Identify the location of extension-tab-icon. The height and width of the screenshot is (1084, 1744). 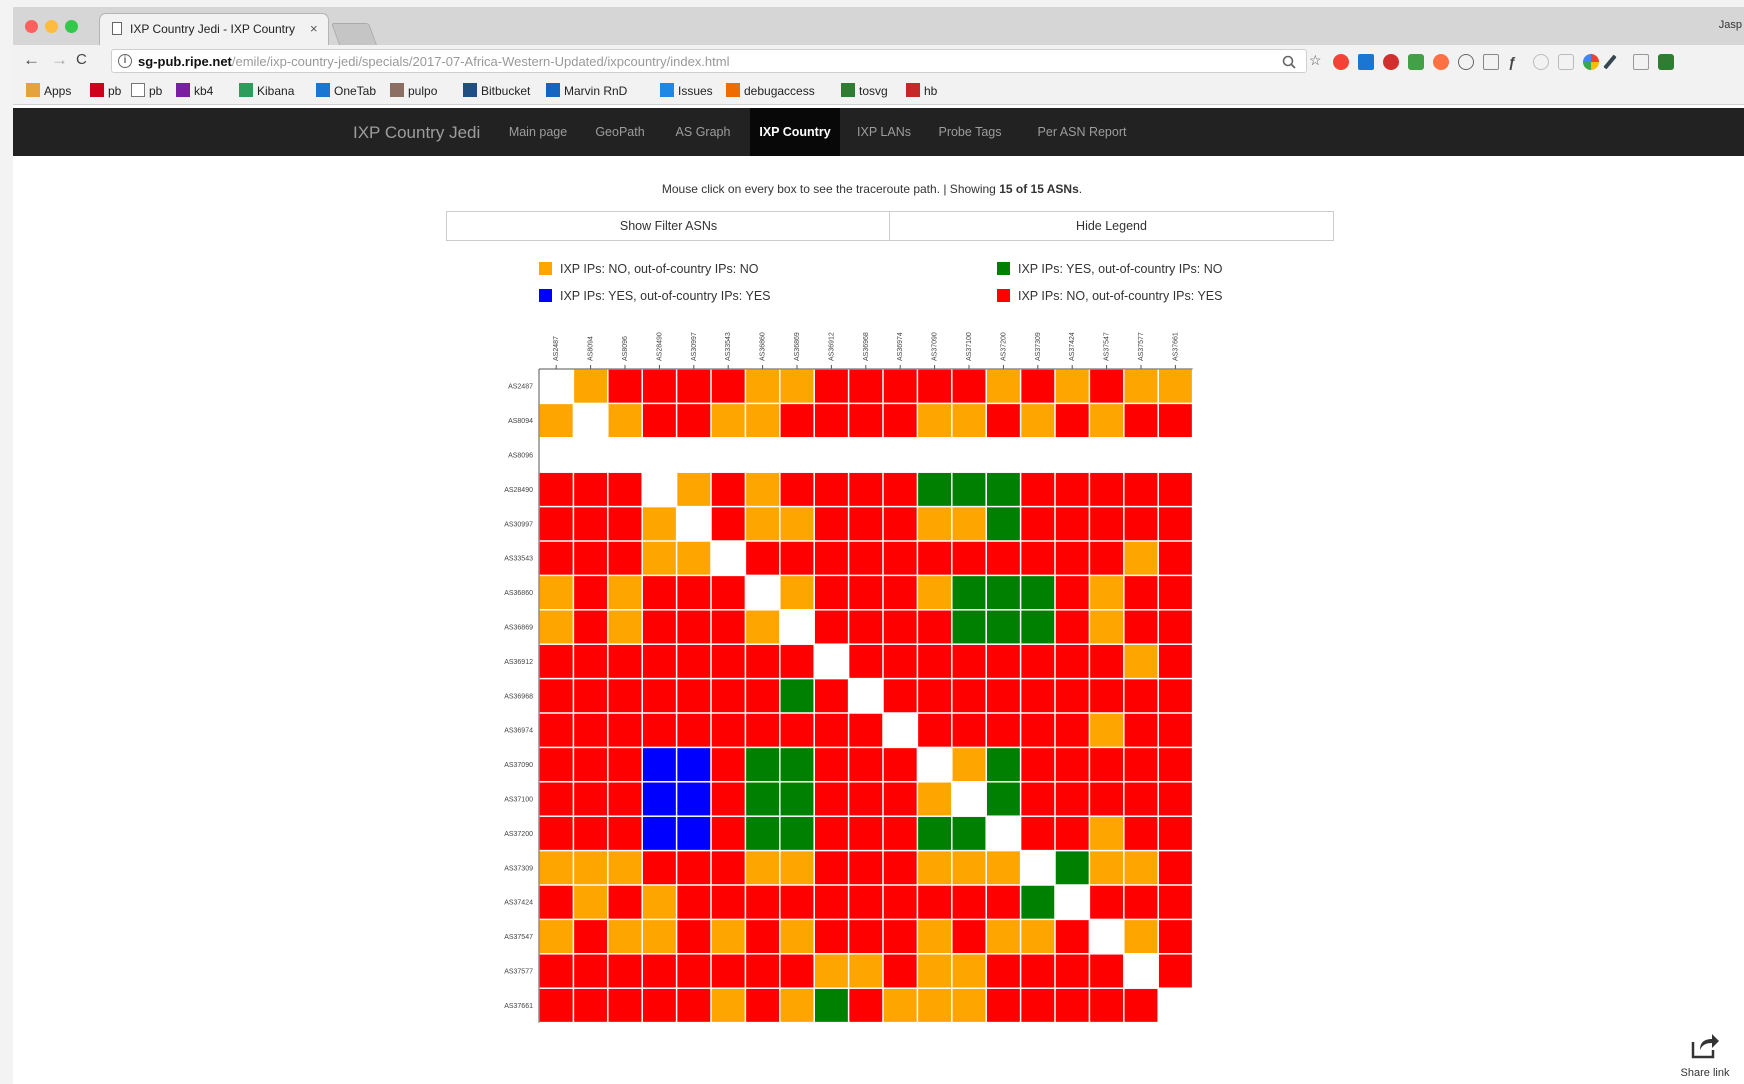
(1416, 62).